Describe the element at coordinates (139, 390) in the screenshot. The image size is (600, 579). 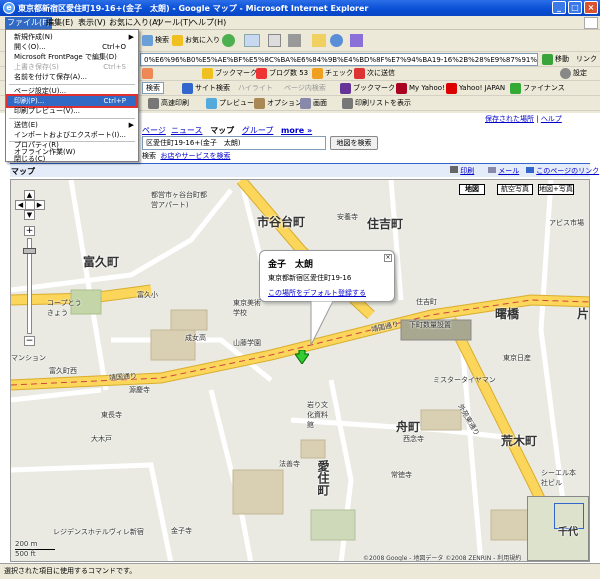
I see `label-genkei: 源慶寺` at that location.